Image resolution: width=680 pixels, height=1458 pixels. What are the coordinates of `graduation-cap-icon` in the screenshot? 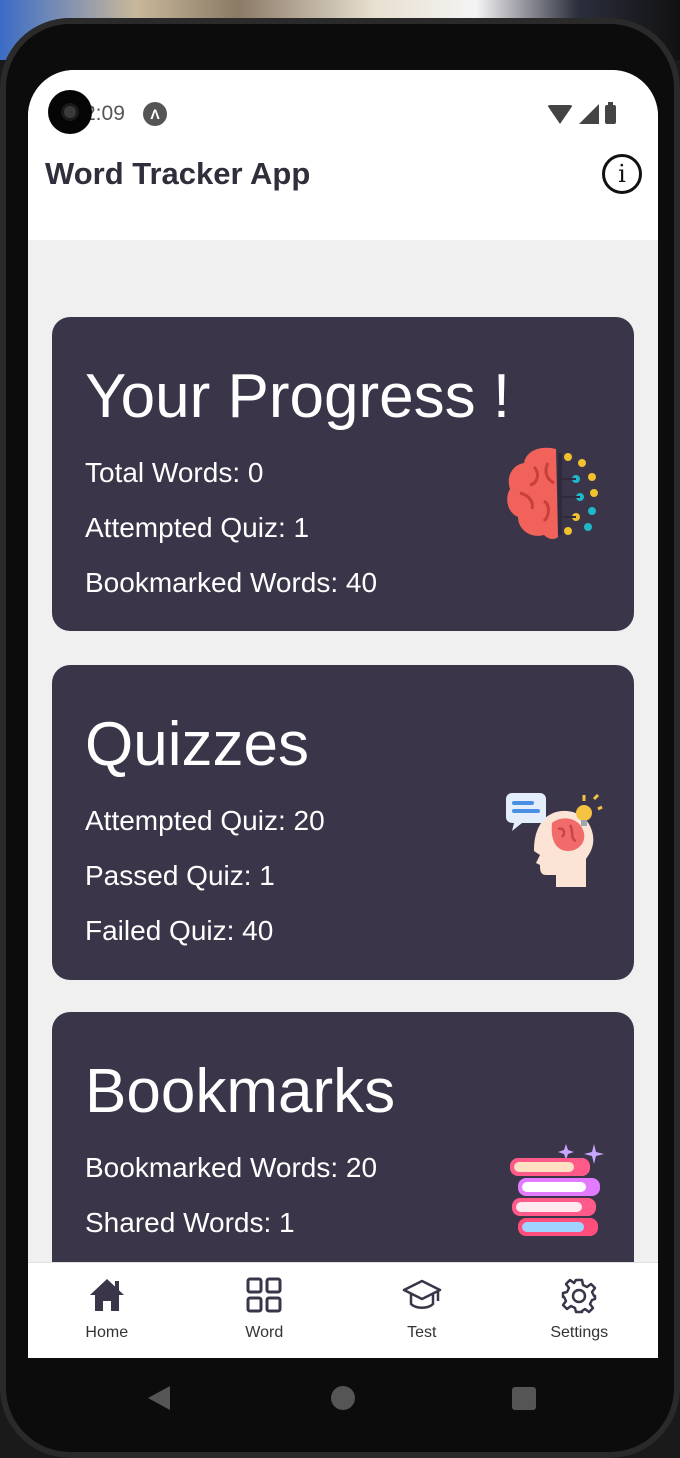 It's located at (421, 1294).